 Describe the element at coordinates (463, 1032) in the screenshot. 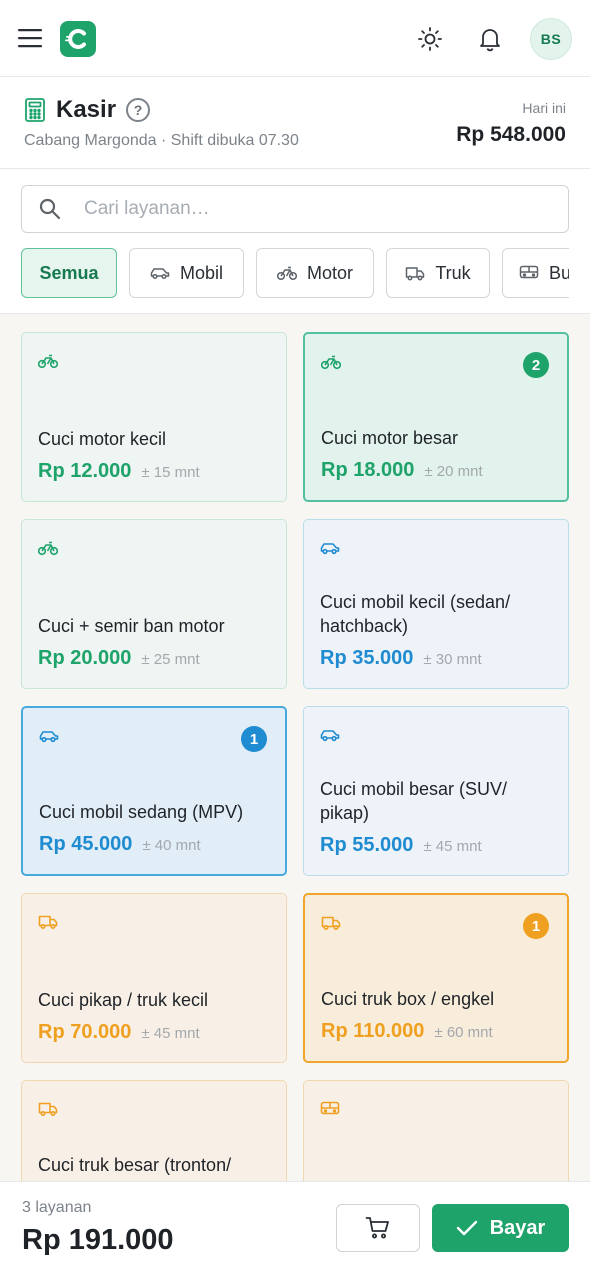

I see `service-duration: ± 60 mnt` at that location.